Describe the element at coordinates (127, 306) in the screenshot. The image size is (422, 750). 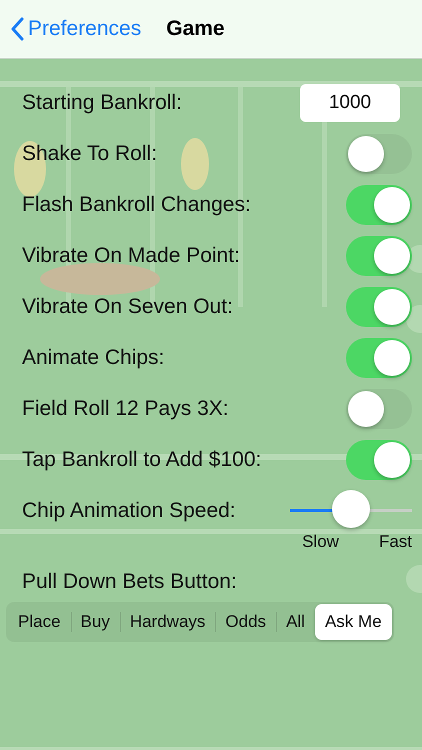
I see `setting-label: Vibrate On Seven Out:` at that location.